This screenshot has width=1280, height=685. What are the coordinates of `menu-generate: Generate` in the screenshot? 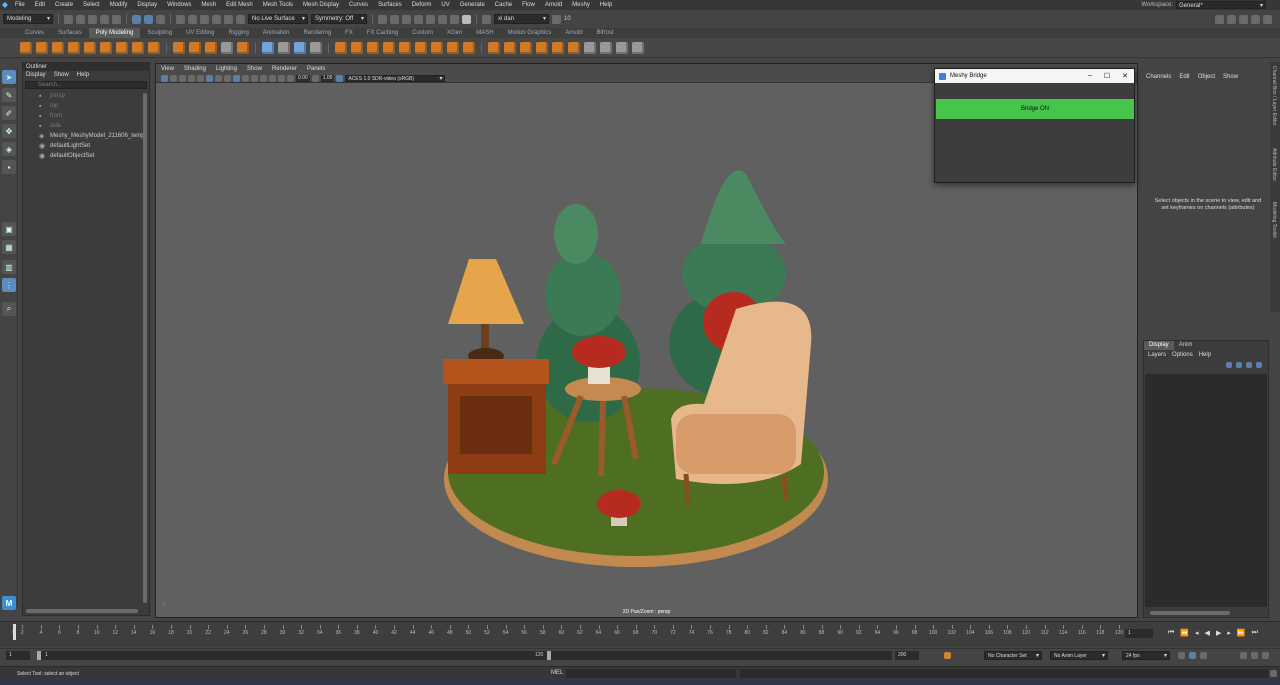 It's located at (472, 5).